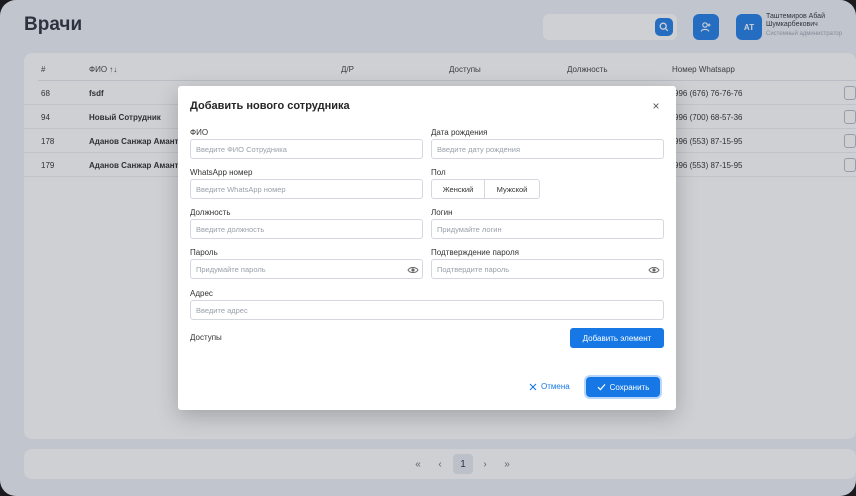 This screenshot has width=856, height=496. I want to click on save-button: Сохранить, so click(623, 387).